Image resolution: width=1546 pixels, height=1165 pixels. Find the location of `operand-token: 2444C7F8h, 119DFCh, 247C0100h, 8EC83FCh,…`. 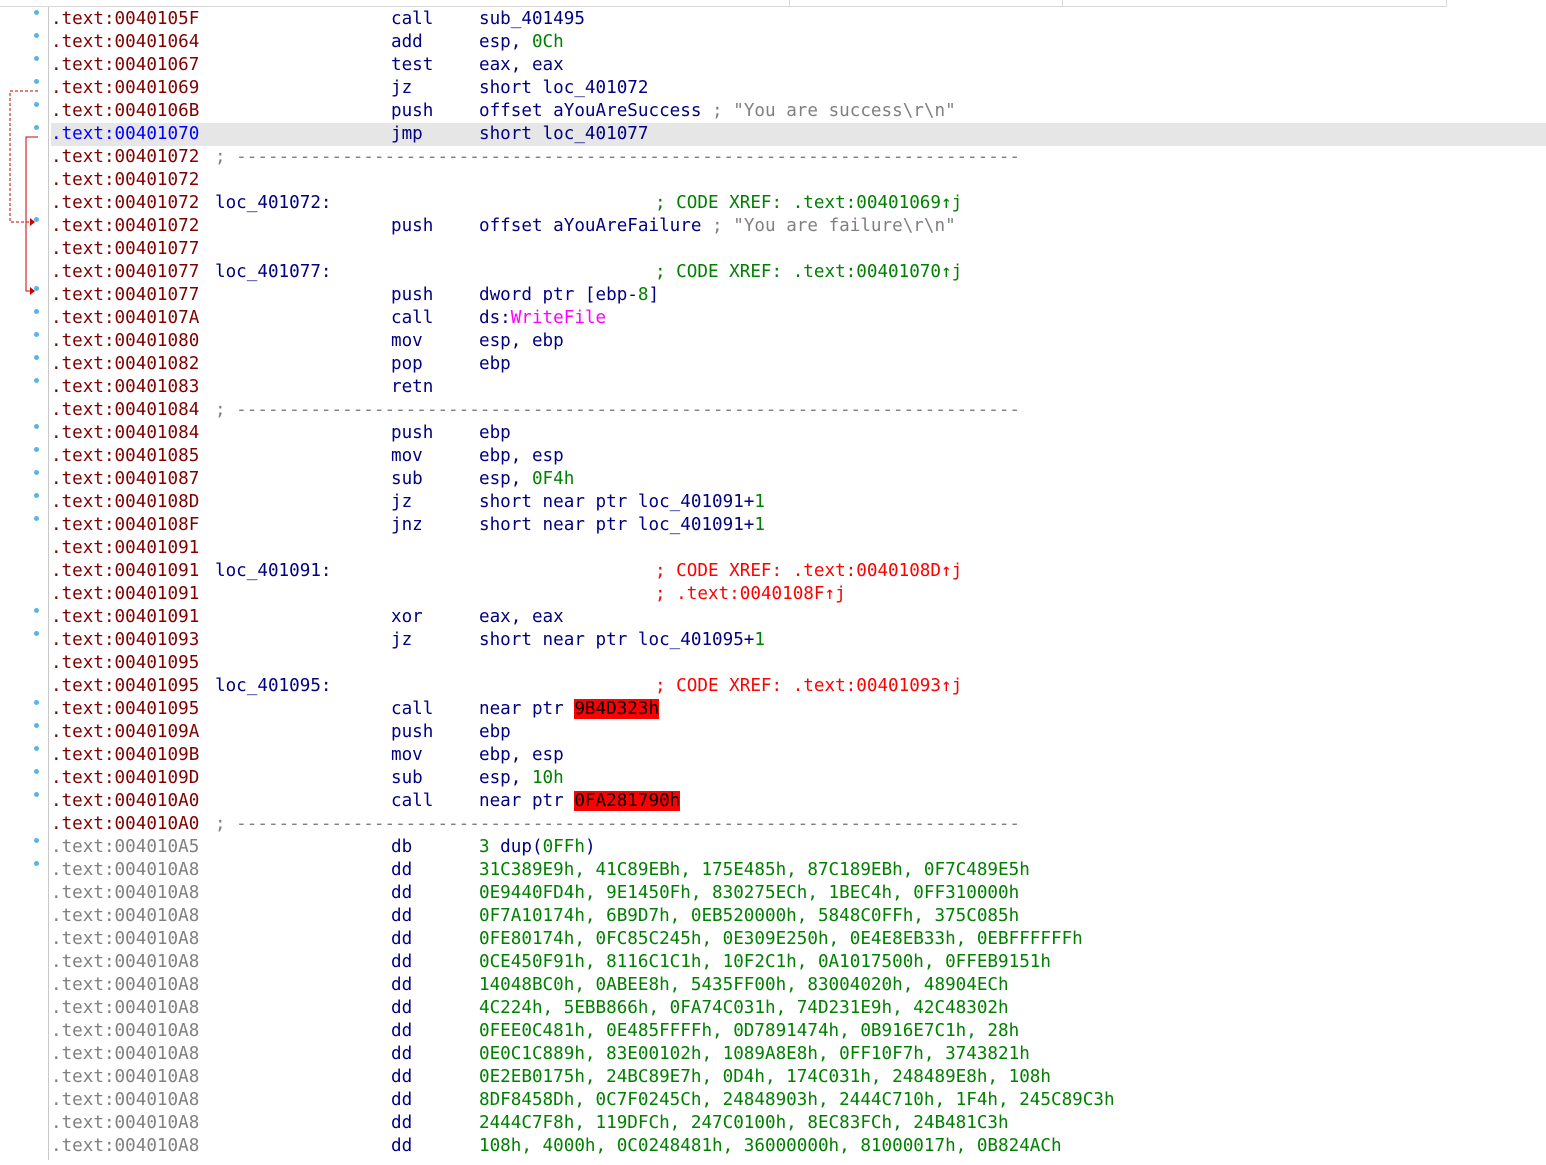

operand-token: 2444C7F8h, 119DFCh, 247C0100h, 8EC83FCh,… is located at coordinates (744, 1123).